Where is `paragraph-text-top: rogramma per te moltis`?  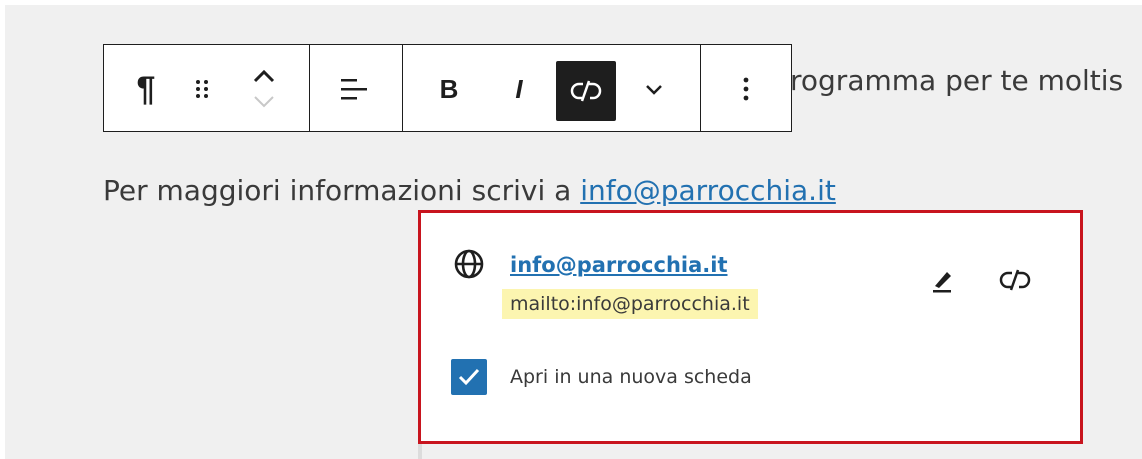
paragraph-text-top: rogramma per te moltis is located at coordinates (956, 80).